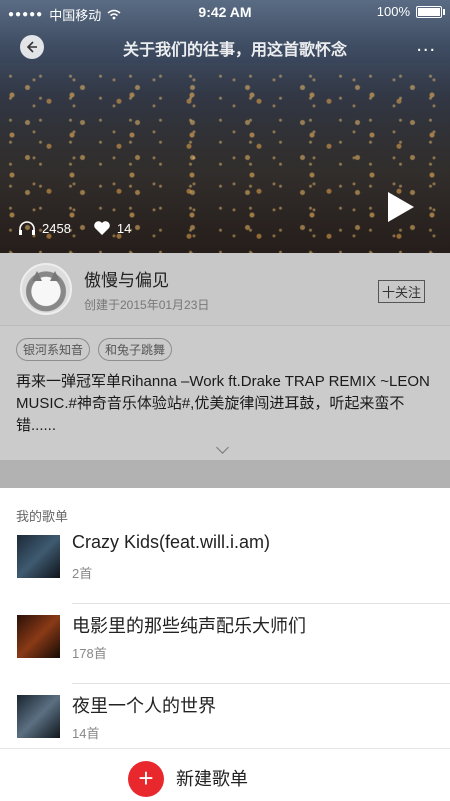 The image size is (450, 801). Describe the element at coordinates (56, 228) in the screenshot. I see `listen-count: 2458` at that location.